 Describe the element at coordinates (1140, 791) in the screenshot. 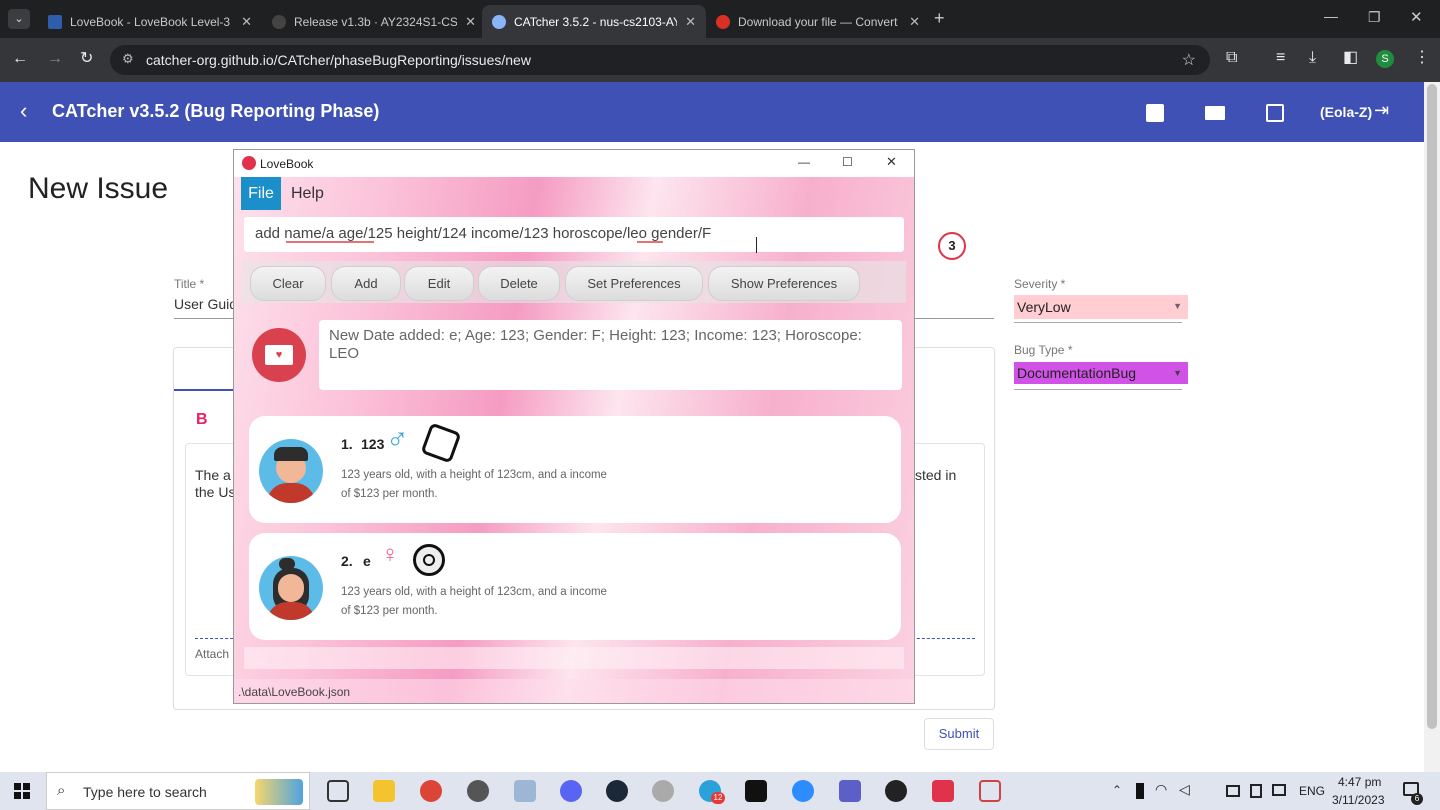

I see `usb-icon` at that location.